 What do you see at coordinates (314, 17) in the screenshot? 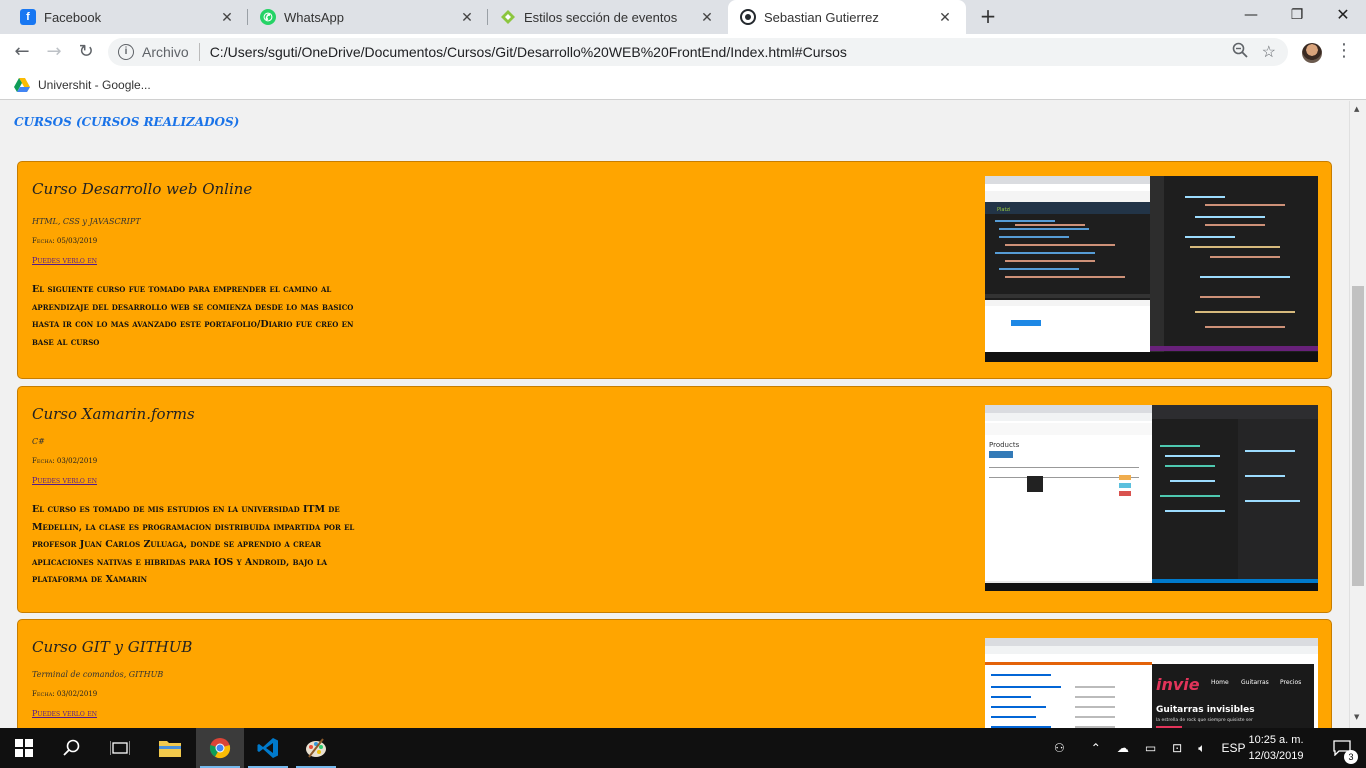
I see `tab-title: WhatsApp` at bounding box center [314, 17].